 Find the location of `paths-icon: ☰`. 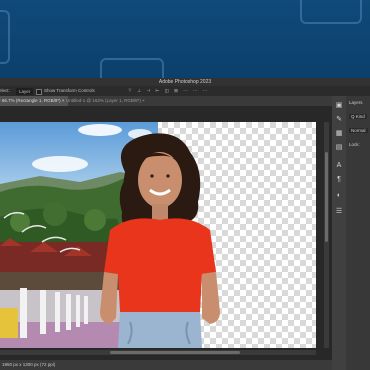

paths-icon: ☰ is located at coordinates (339, 212).